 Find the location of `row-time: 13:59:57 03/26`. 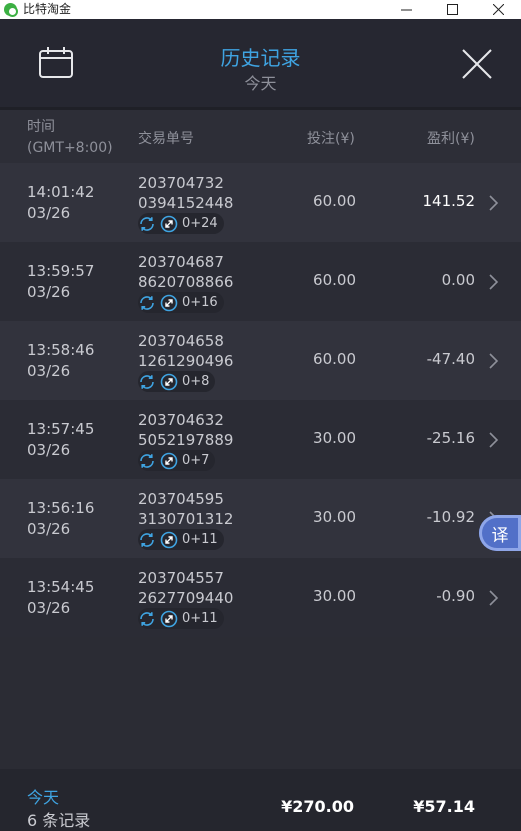

row-time: 13:59:57 03/26 is located at coordinates (60, 282).